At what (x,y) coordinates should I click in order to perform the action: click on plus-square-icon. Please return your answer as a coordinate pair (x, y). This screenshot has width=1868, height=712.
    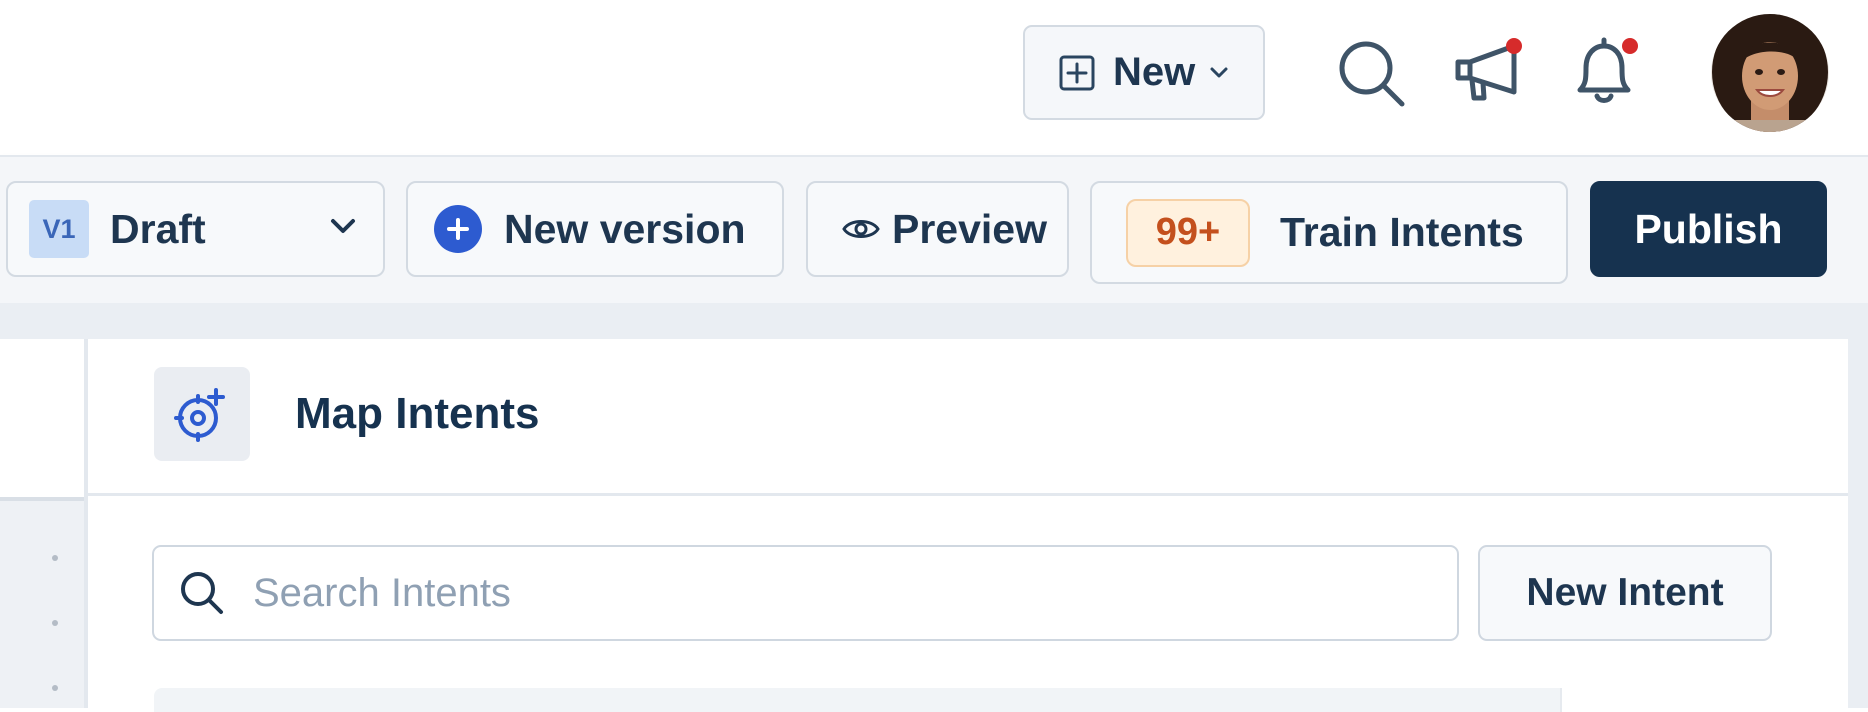
    Looking at the image, I should click on (1077, 72).